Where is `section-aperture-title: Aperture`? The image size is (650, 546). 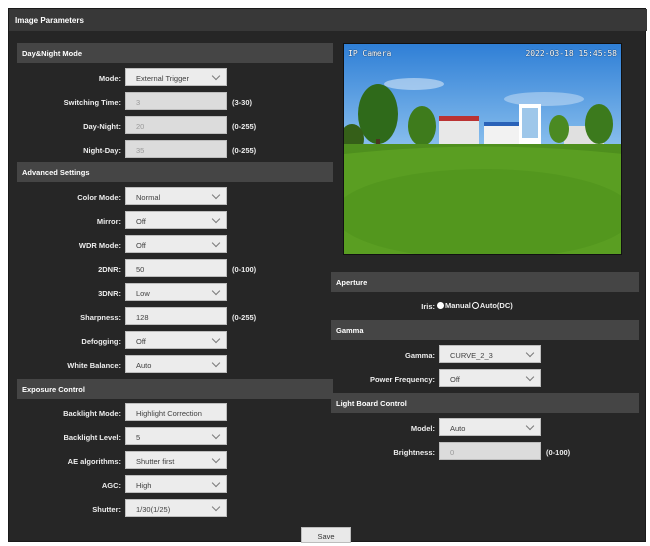
section-aperture-title: Aperture is located at coordinates (485, 282).